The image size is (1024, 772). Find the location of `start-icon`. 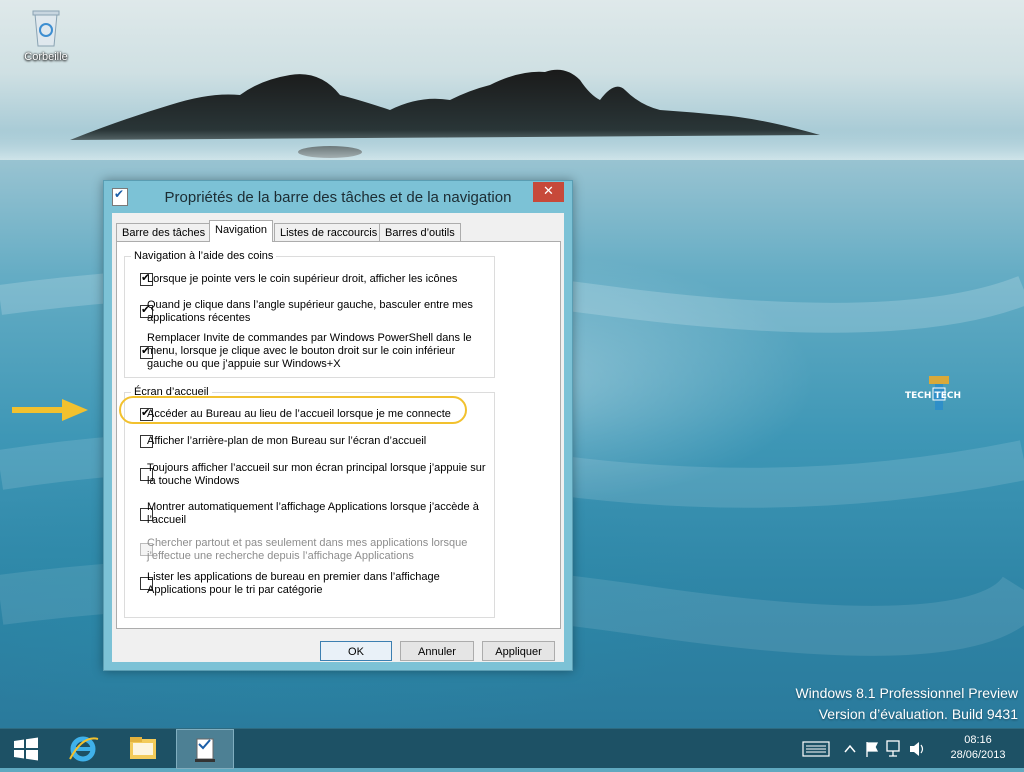

start-icon is located at coordinates (26, 749).